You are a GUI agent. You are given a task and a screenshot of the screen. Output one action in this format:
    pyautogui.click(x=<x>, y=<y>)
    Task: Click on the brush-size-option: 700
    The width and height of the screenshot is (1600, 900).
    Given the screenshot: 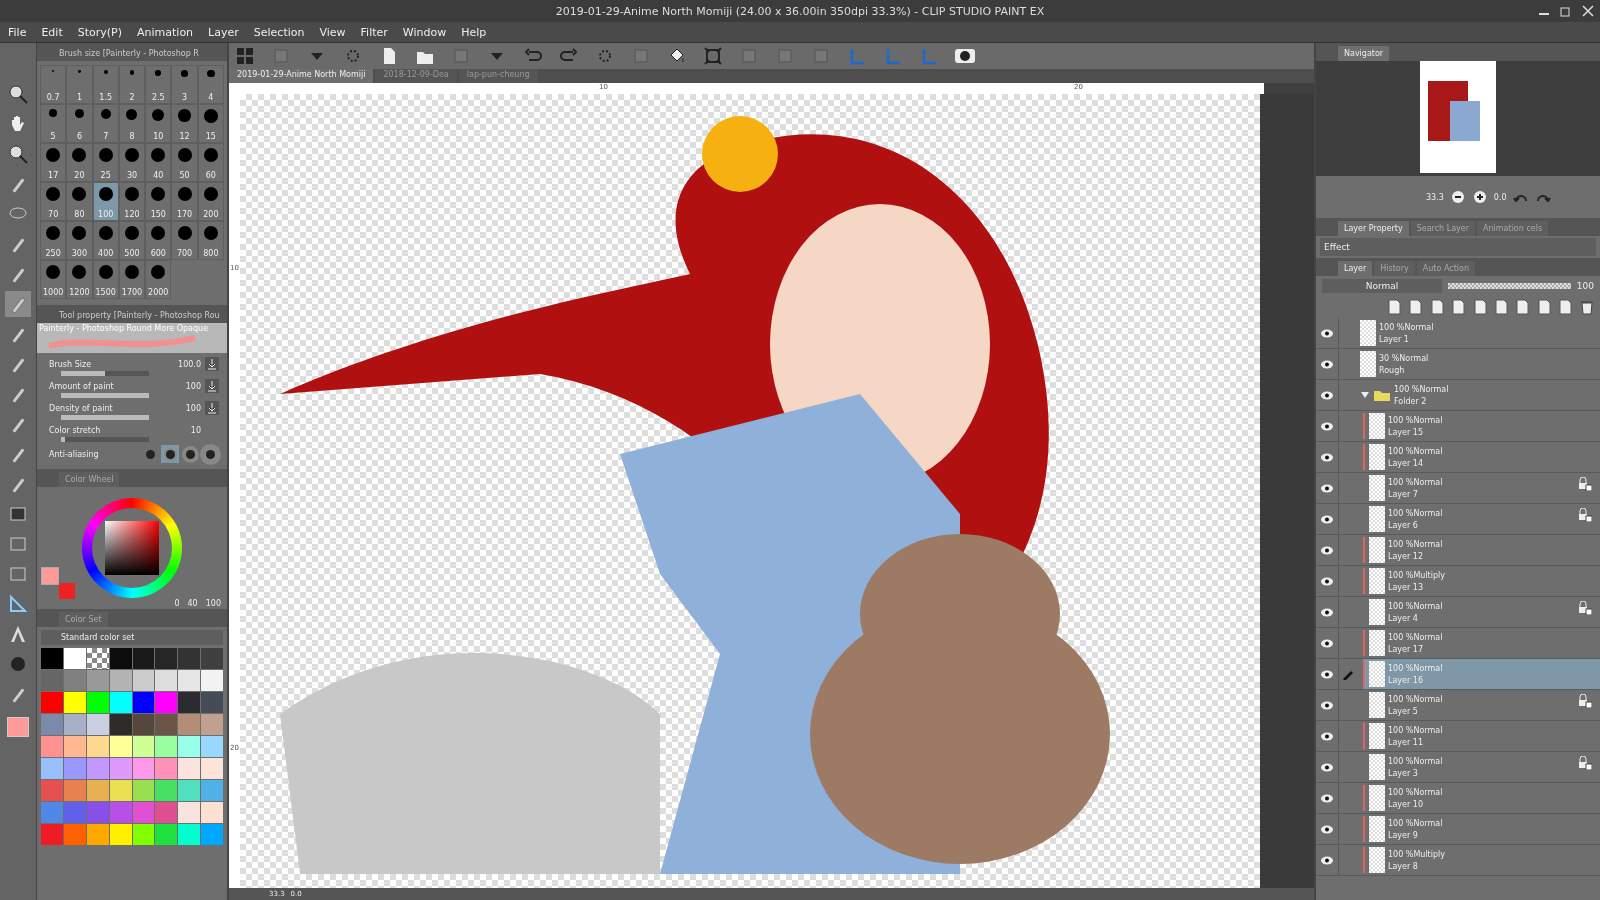 What is the action you would take?
    pyautogui.click(x=184, y=240)
    